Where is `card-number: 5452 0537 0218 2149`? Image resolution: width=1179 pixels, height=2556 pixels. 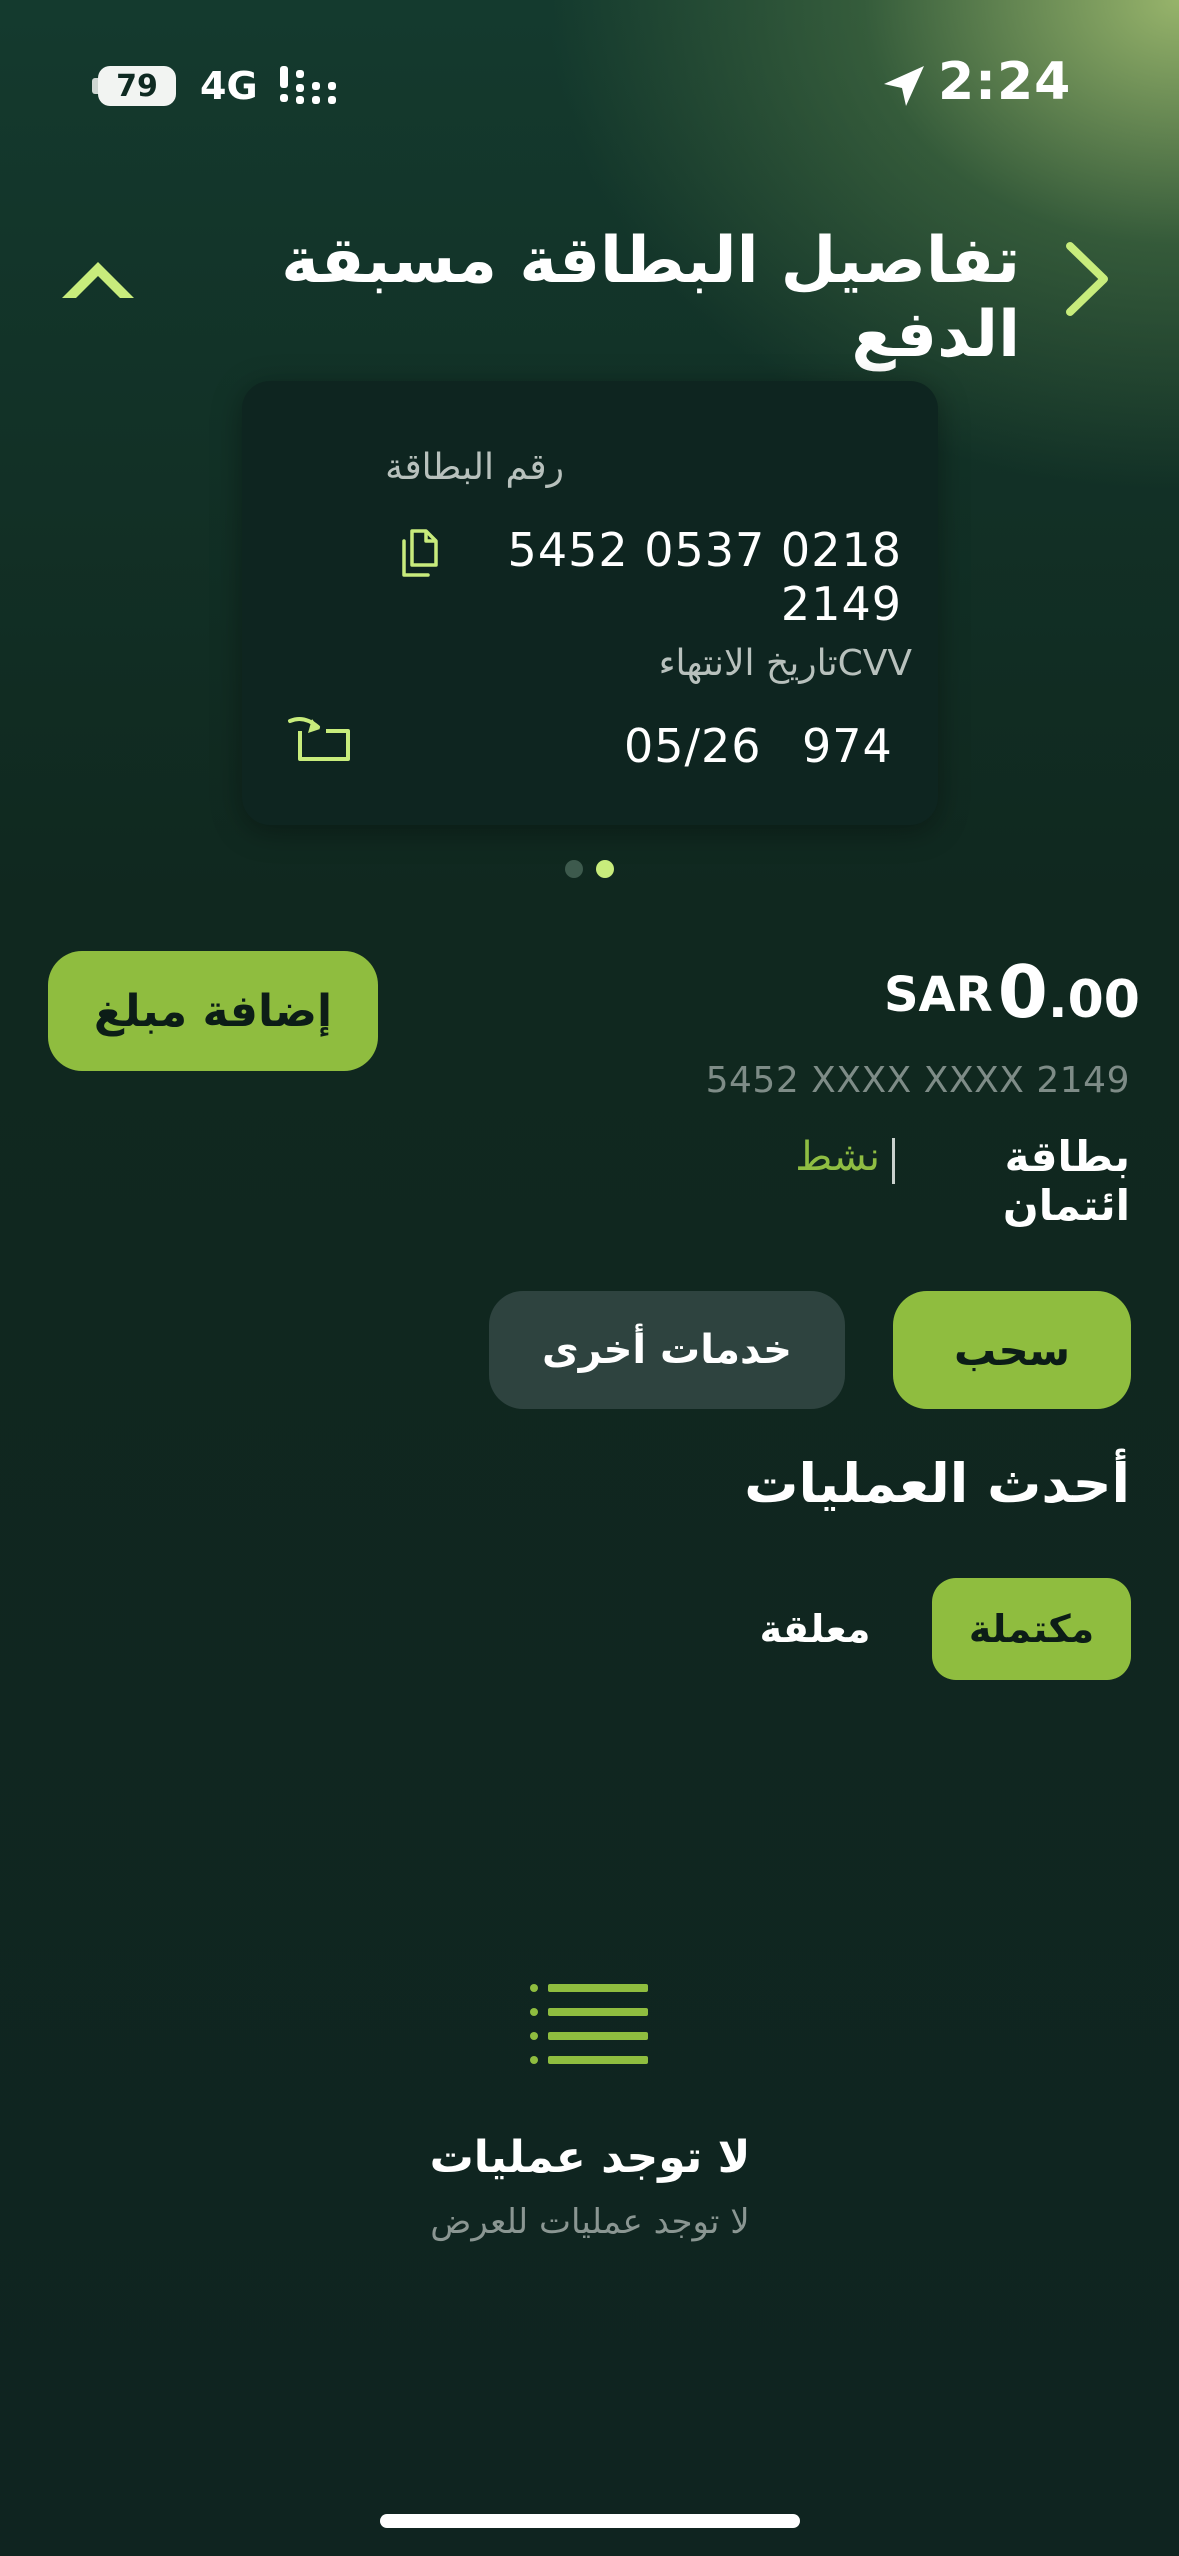 card-number: 5452 0537 0218 2149 is located at coordinates (704, 577).